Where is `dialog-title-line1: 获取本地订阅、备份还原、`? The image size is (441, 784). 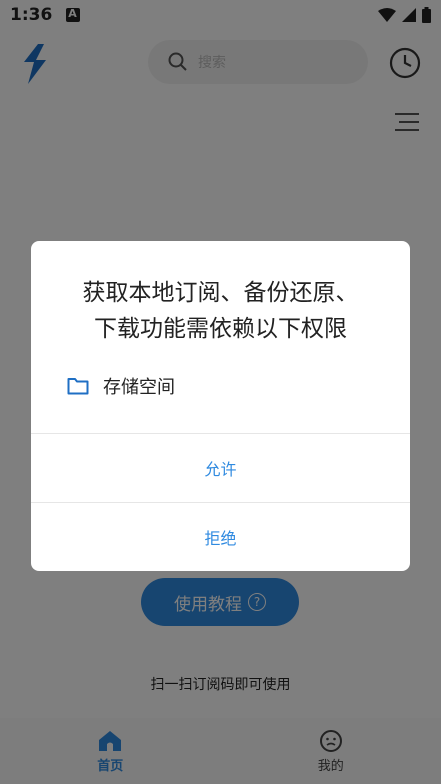
dialog-title-line1: 获取本地订阅、备份还原、 is located at coordinates (220, 293).